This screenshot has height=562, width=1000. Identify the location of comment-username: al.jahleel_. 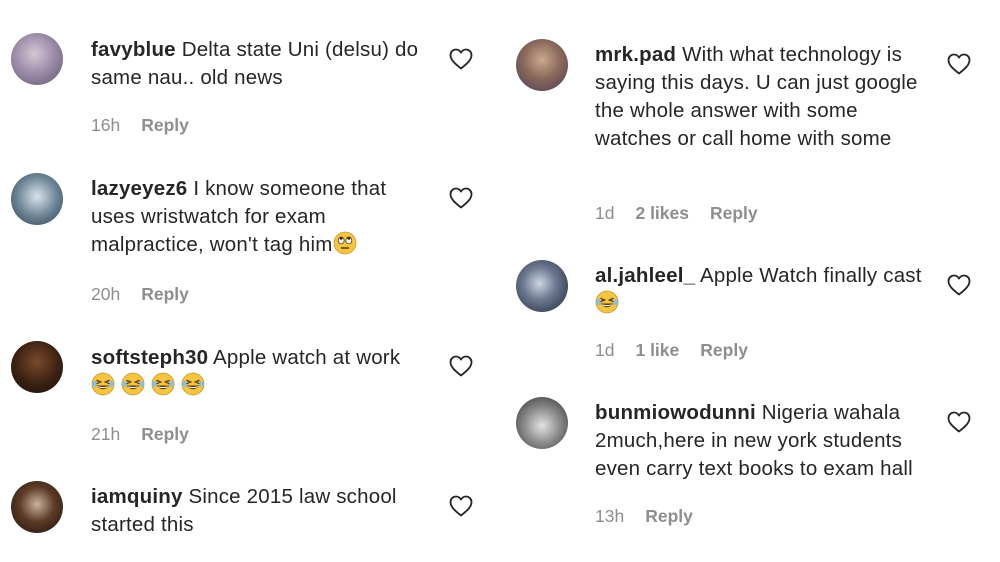
(645, 275).